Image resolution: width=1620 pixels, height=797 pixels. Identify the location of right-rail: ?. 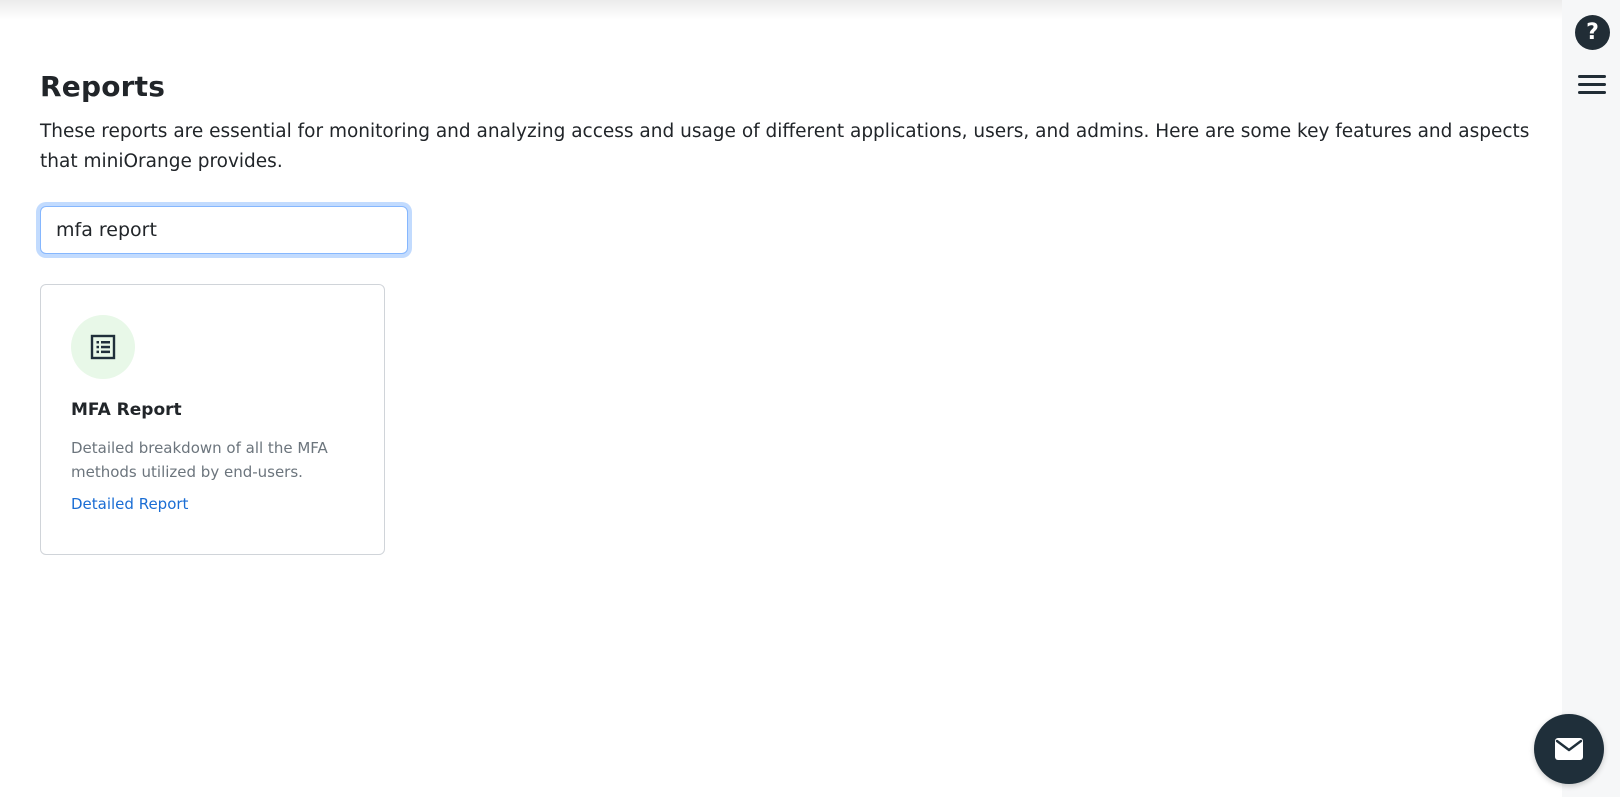
(1591, 398).